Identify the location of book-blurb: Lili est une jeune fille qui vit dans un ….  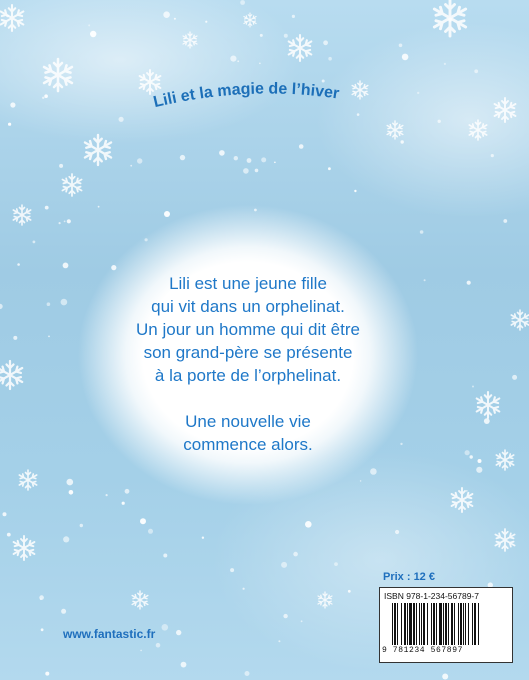
(248, 364).